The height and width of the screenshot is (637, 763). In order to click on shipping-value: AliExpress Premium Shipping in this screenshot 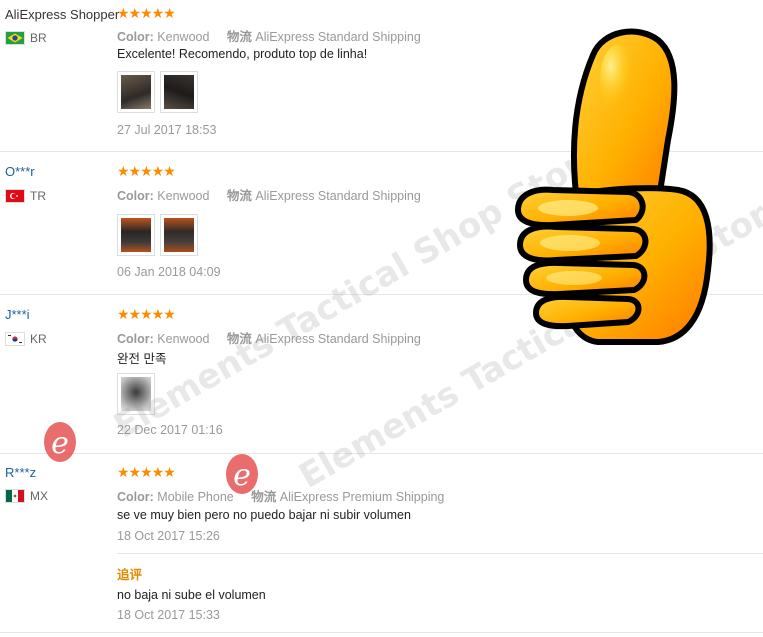, I will do `click(362, 497)`.